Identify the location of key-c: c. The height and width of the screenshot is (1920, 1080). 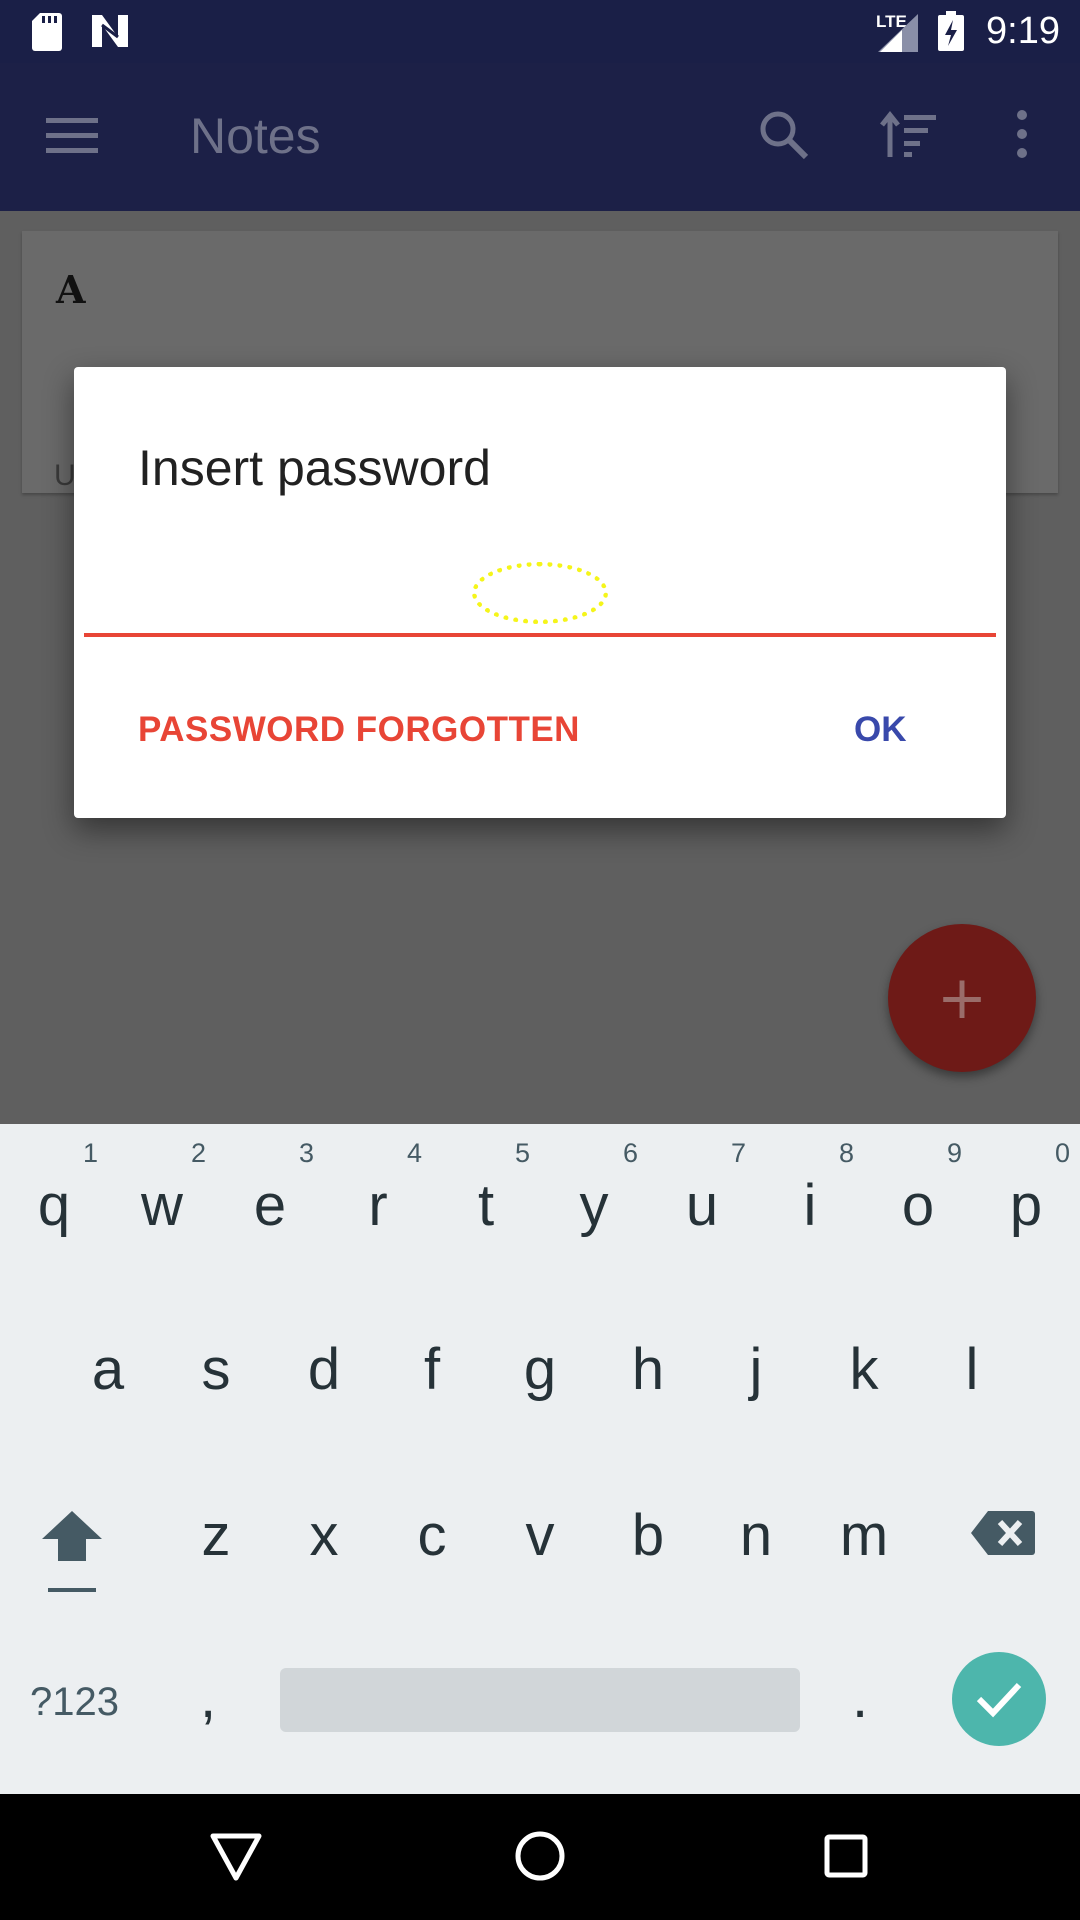
(432, 1535).